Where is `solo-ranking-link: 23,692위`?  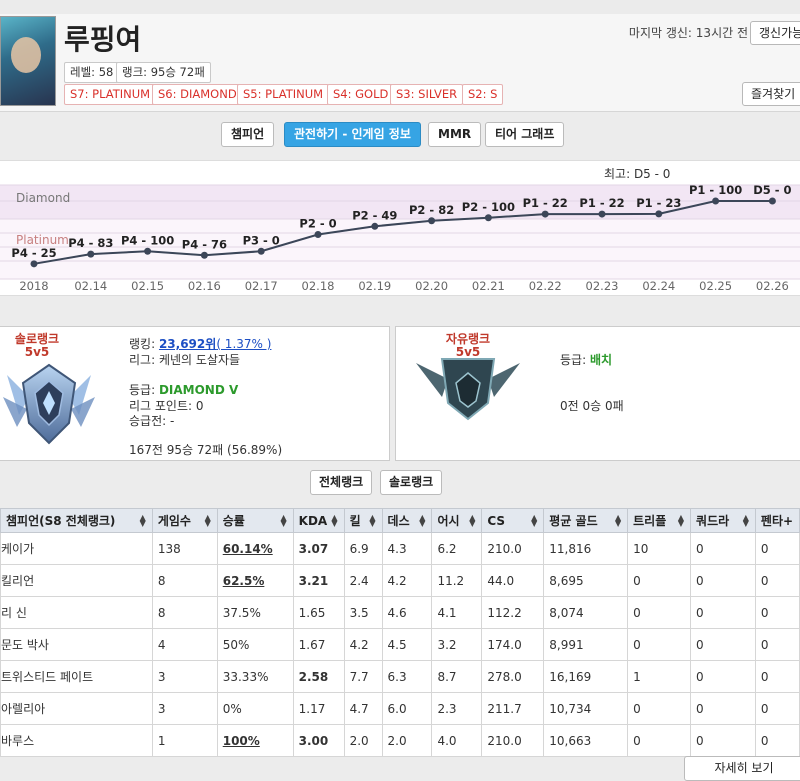
solo-ranking-link: 23,692위 is located at coordinates (187, 344).